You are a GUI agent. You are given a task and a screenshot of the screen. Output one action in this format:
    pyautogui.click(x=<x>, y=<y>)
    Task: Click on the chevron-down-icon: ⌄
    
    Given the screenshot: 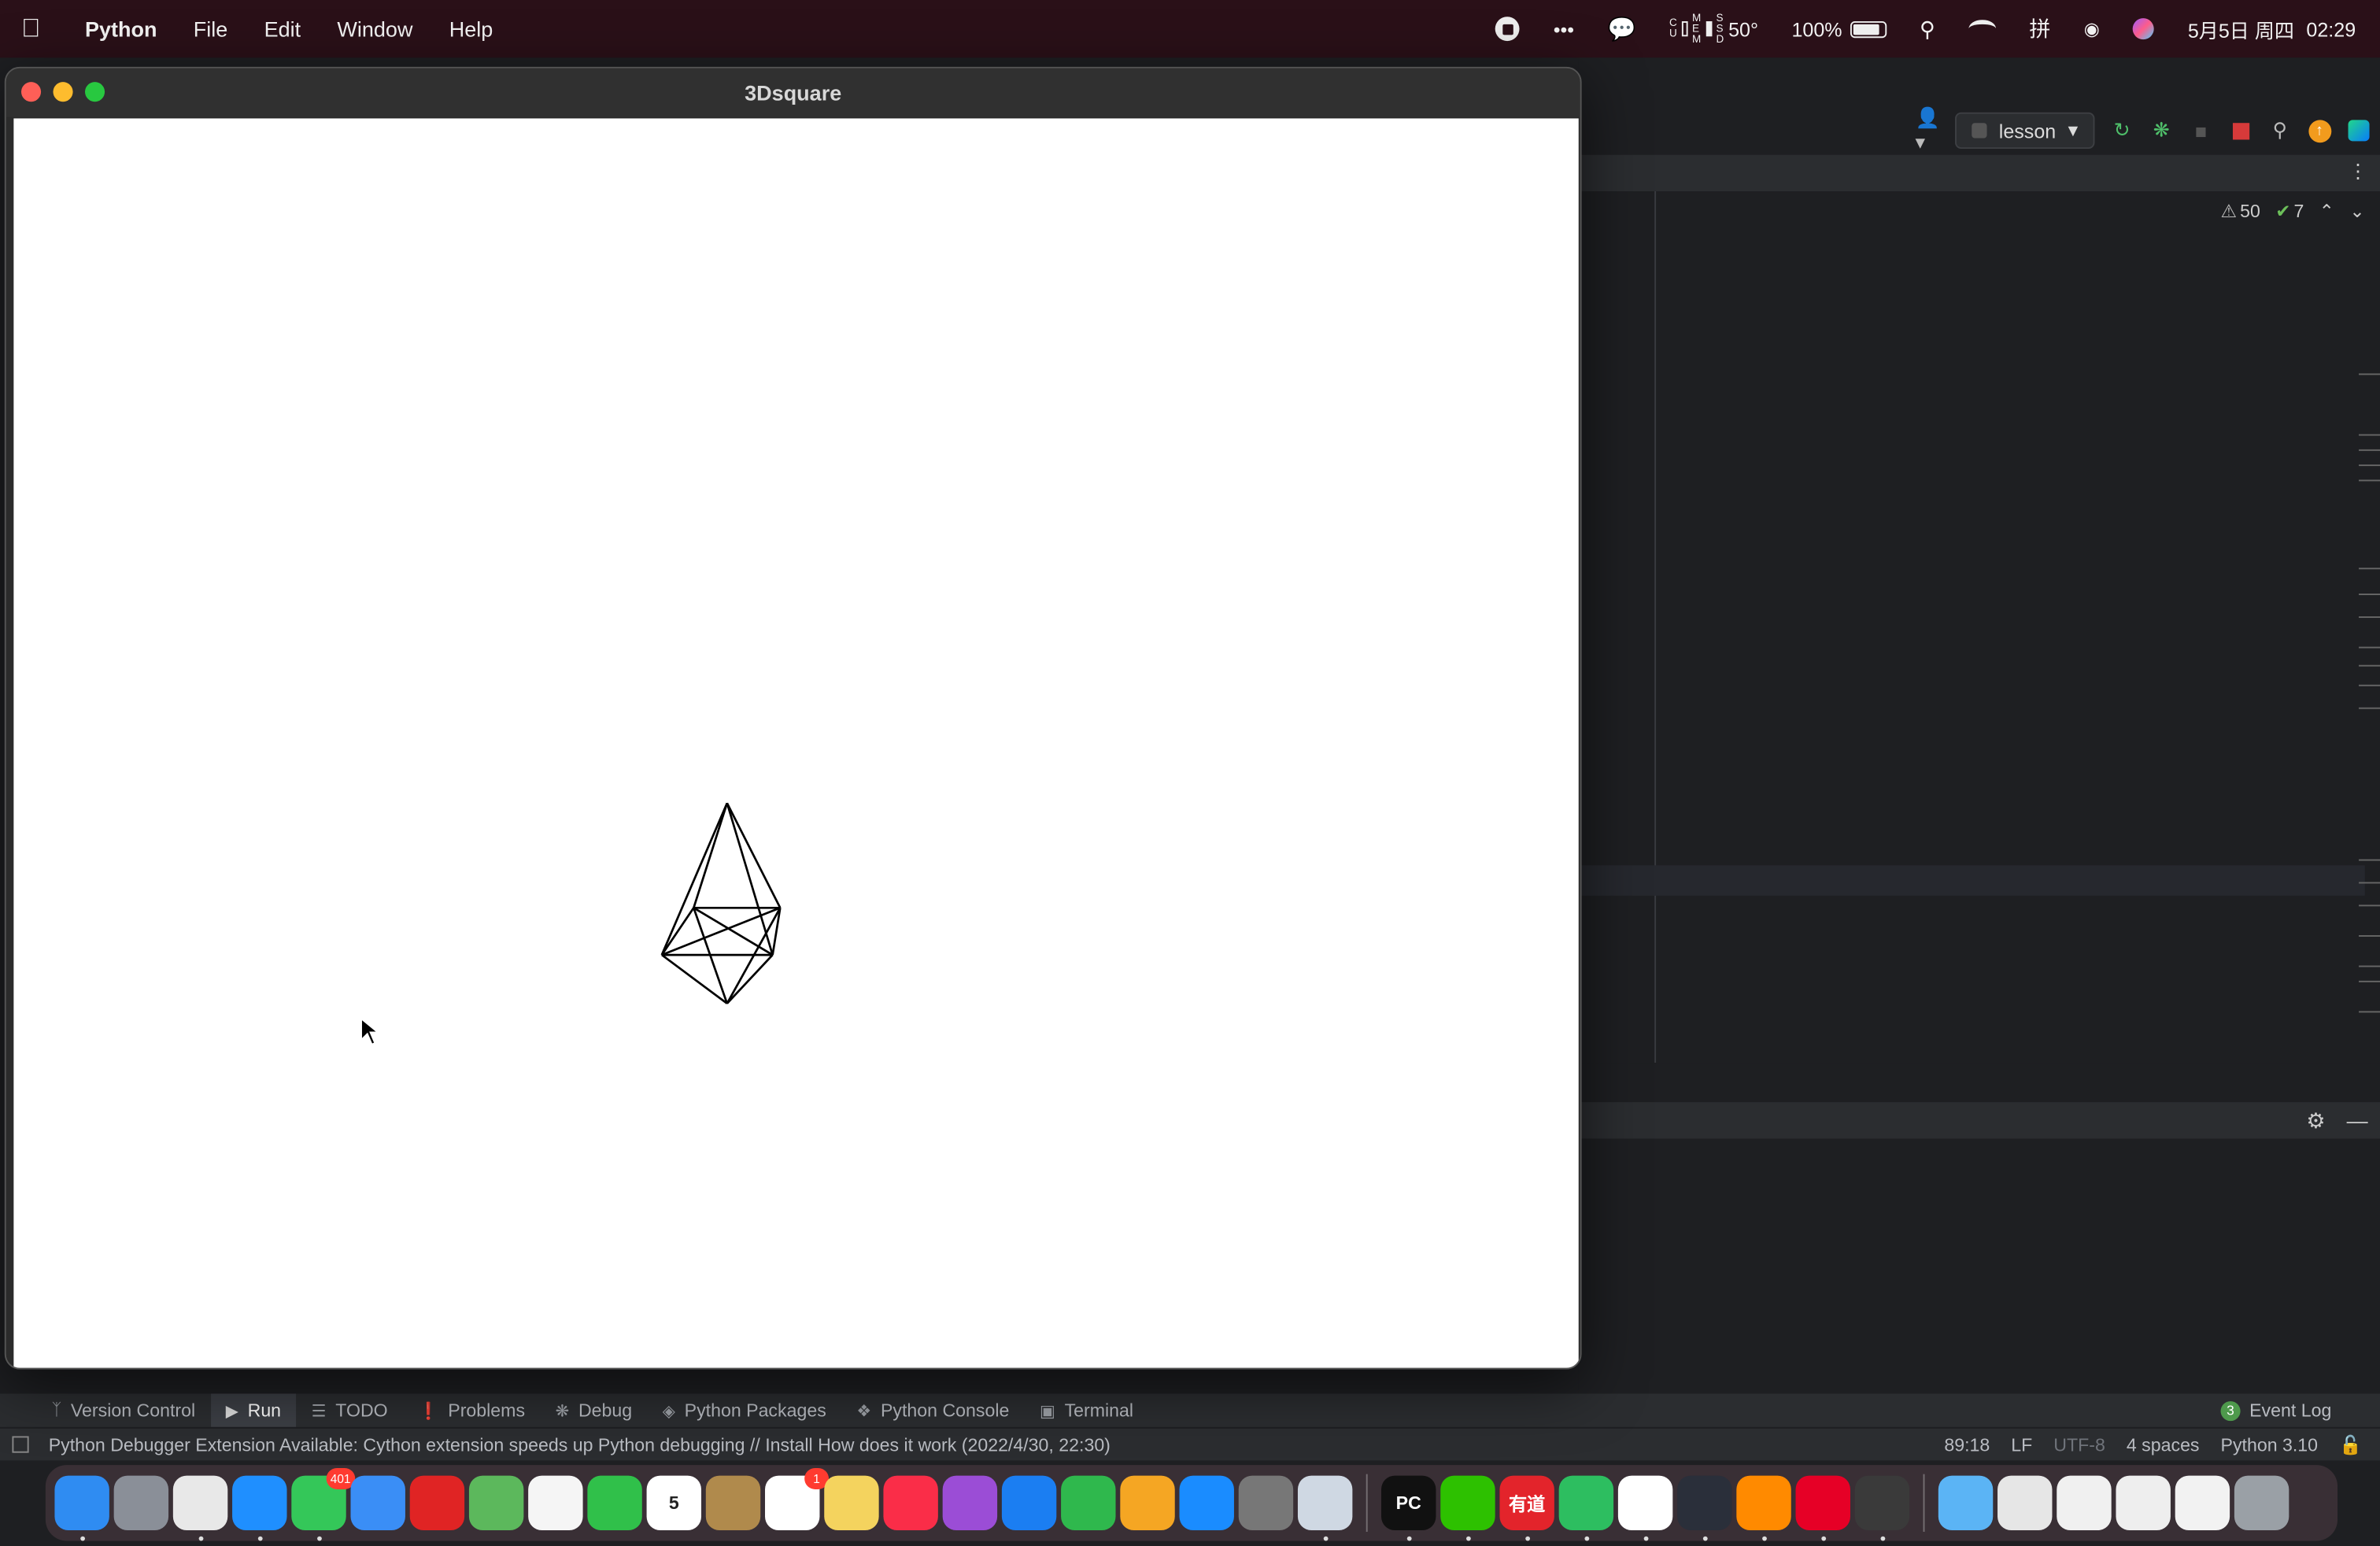 What is the action you would take?
    pyautogui.click(x=2356, y=212)
    